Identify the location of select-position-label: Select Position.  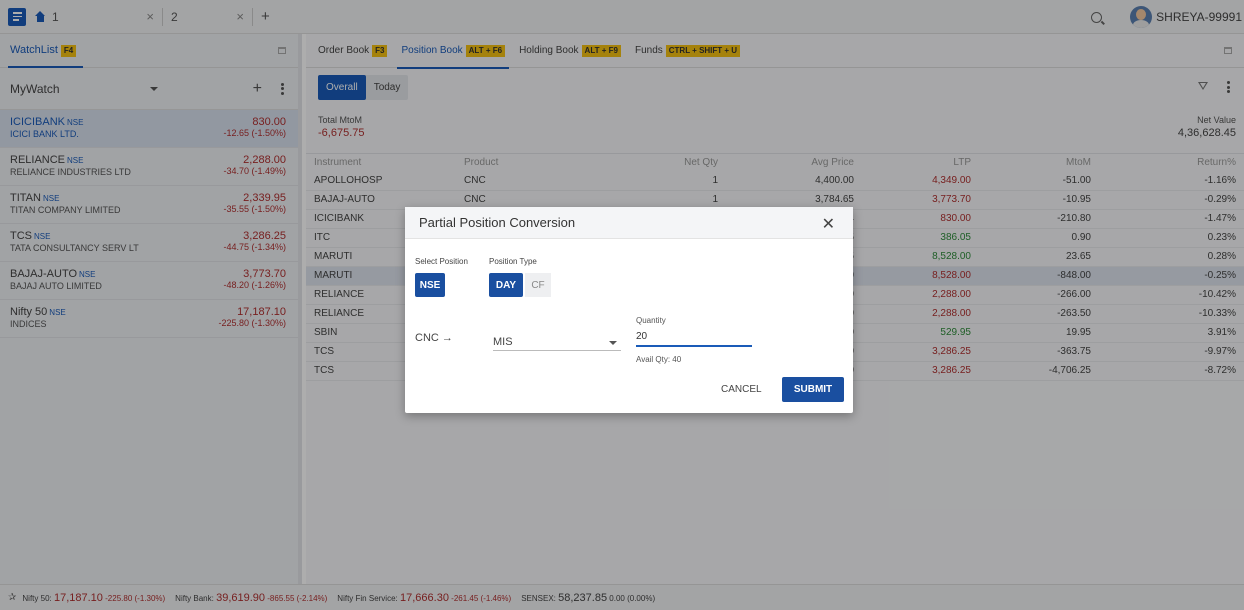
(441, 261).